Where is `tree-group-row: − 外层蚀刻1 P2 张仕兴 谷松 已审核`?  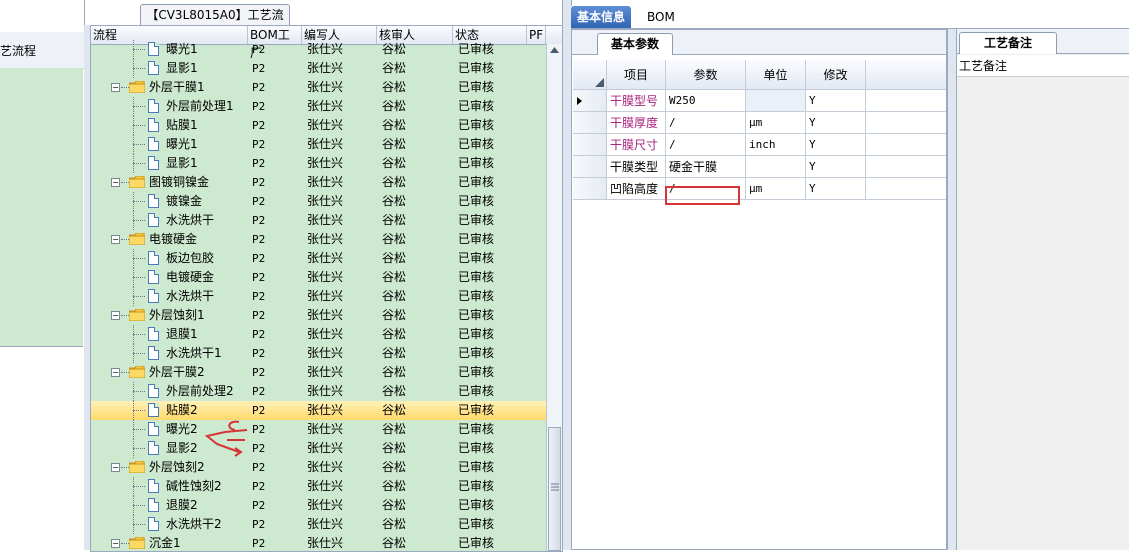 tree-group-row: − 外层蚀刻1 P2 张仕兴 谷松 已审核 is located at coordinates (318, 315).